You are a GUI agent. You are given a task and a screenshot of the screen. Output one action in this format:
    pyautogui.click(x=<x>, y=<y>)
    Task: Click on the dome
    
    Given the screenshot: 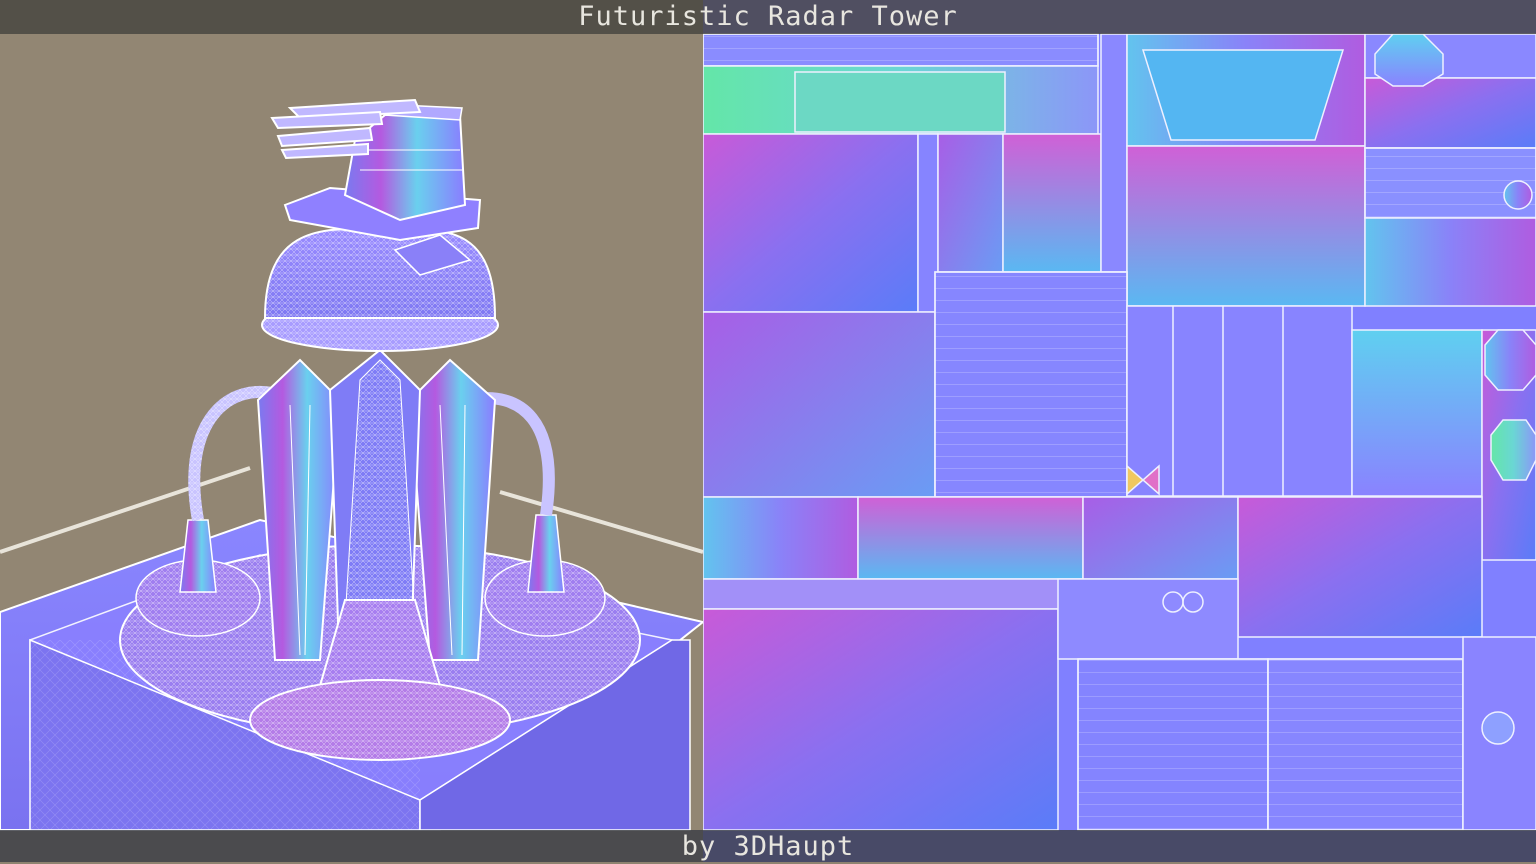 What is the action you would take?
    pyautogui.click(x=380, y=272)
    